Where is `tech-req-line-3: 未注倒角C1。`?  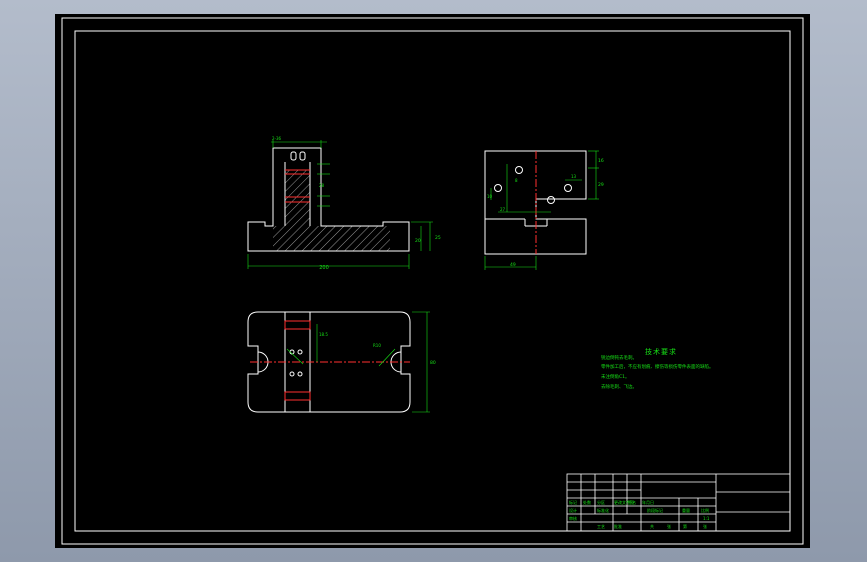 tech-req-line-3: 未注倒角C1。 is located at coordinates (615, 377).